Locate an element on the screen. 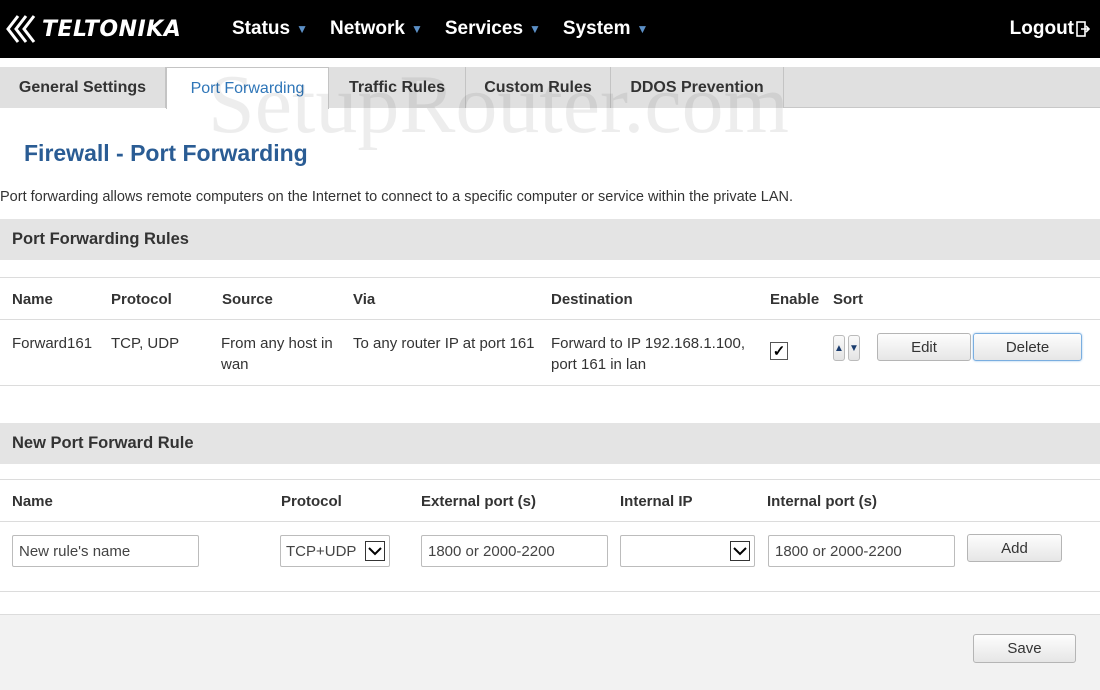  edit-button: Edit is located at coordinates (924, 347).